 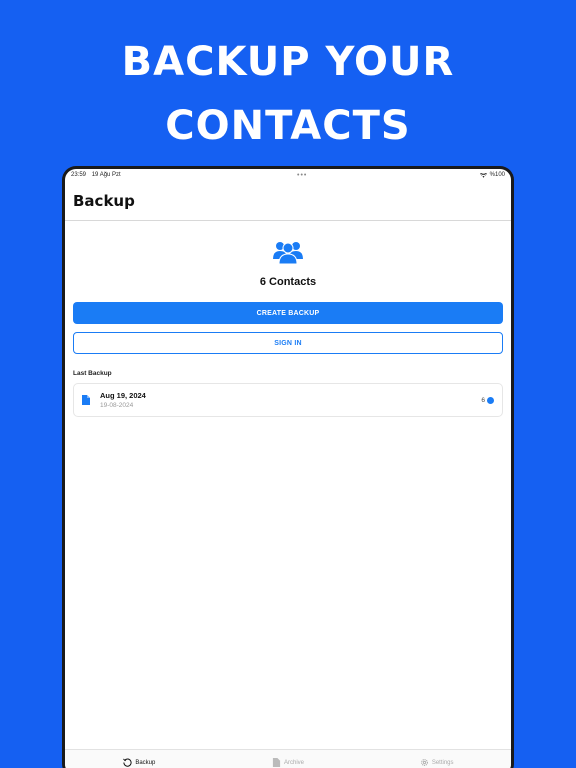 I want to click on create-backup-button: CREATE BACKUP, so click(x=288, y=313).